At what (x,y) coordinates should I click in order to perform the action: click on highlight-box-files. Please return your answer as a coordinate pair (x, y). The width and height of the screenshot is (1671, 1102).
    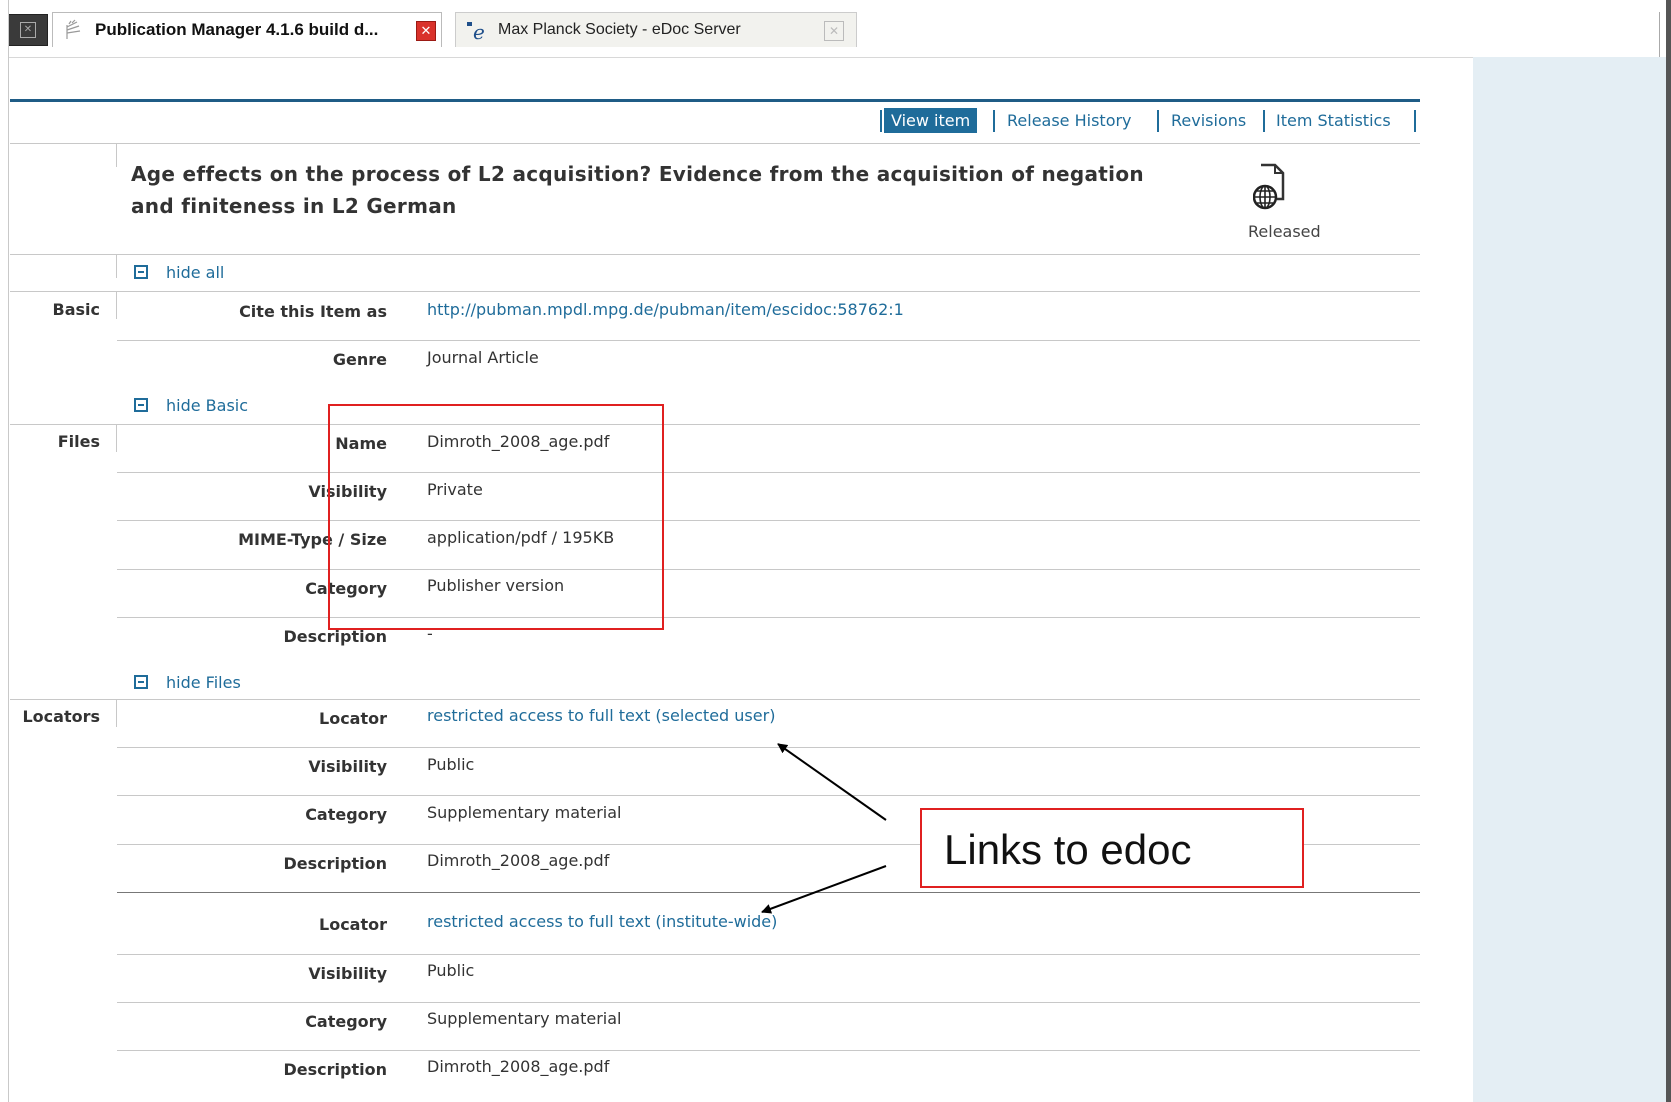
    Looking at the image, I should click on (496, 517).